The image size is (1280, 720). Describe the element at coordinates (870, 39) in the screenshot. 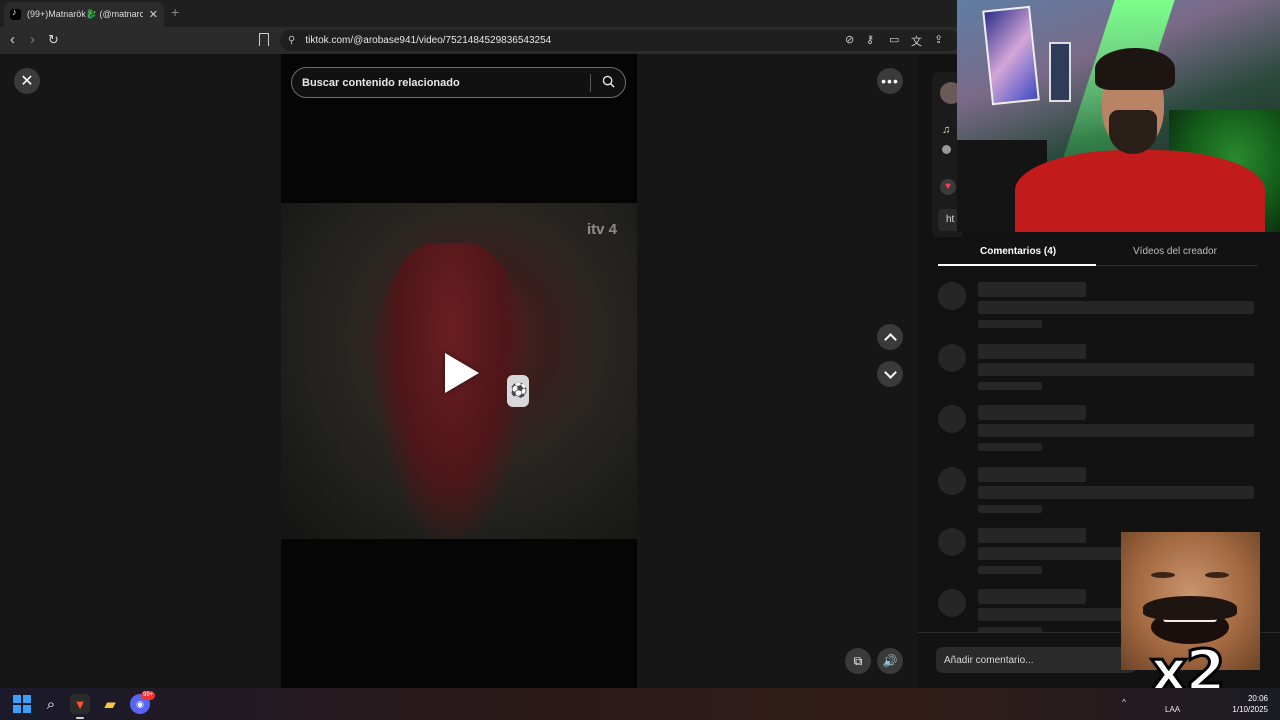

I see `password-icon: ⚷` at that location.